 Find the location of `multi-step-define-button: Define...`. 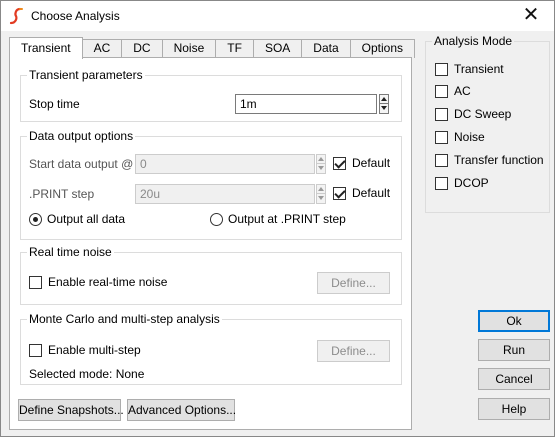

multi-step-define-button: Define... is located at coordinates (353, 351).